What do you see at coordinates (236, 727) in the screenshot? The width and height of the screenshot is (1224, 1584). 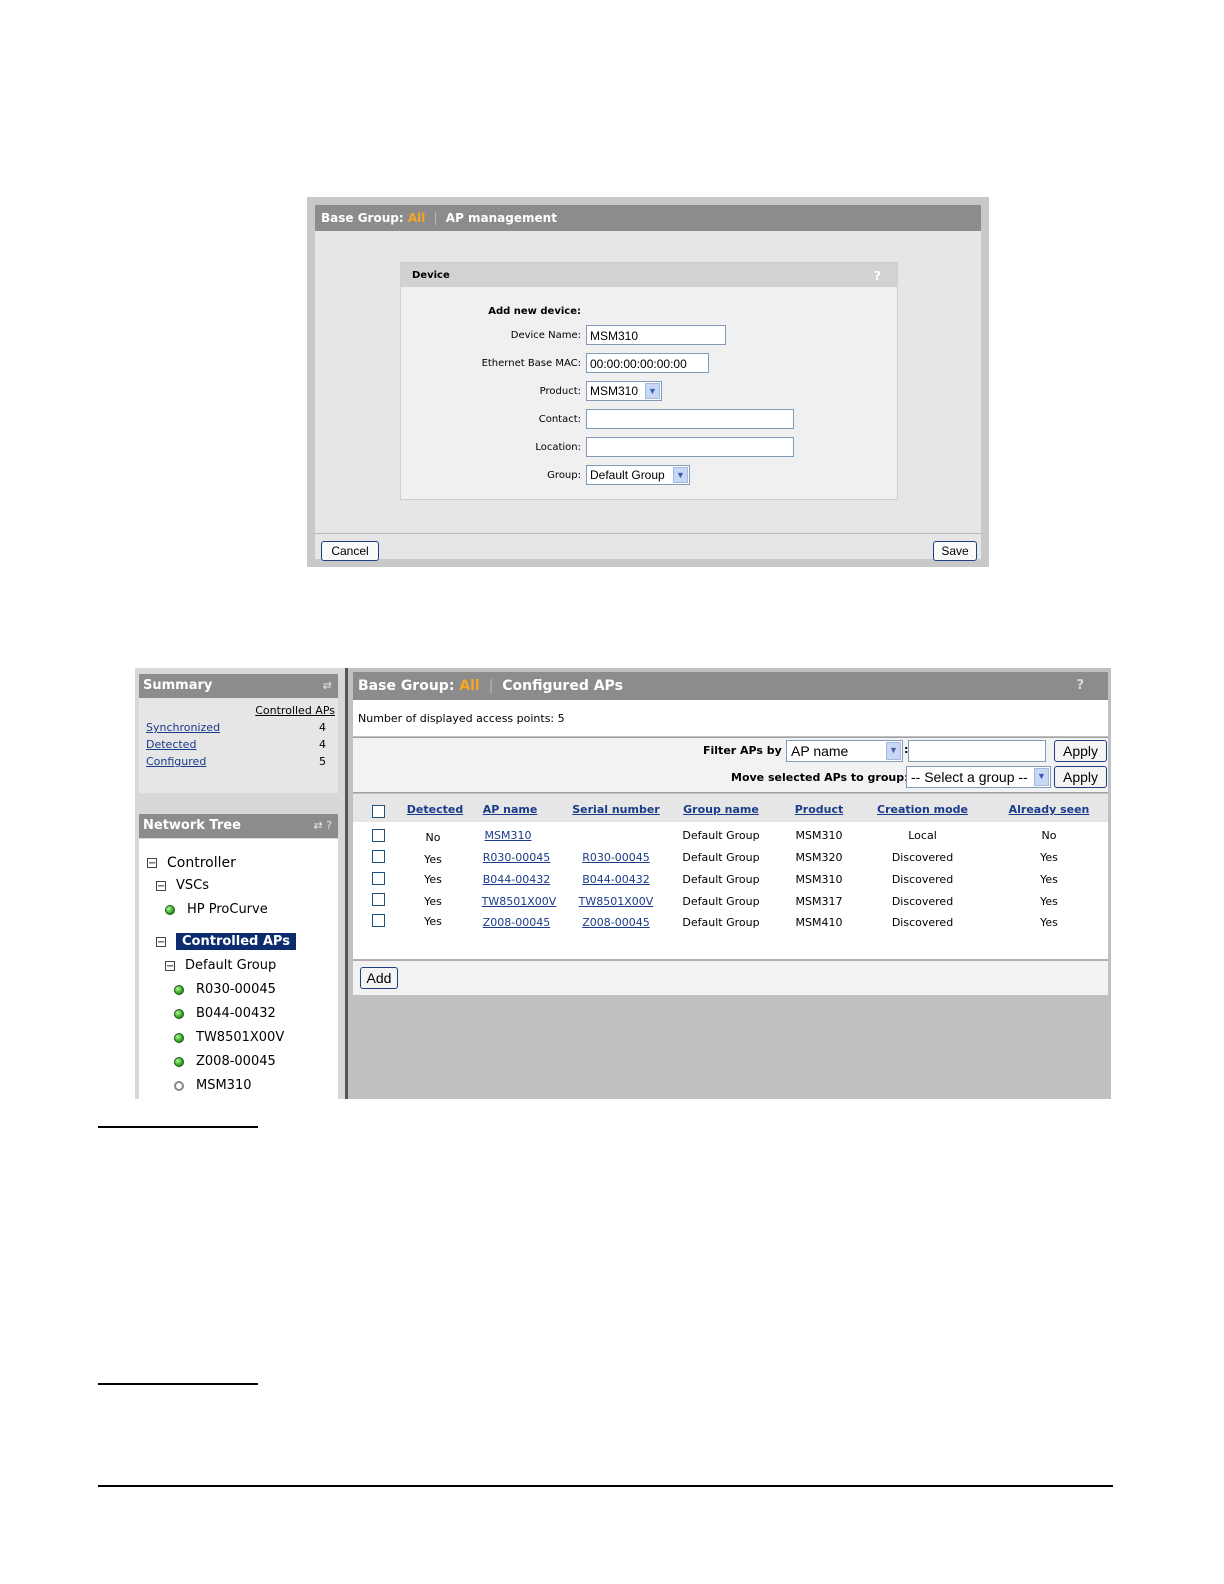 I see `summary-row: Synchronized 4` at bounding box center [236, 727].